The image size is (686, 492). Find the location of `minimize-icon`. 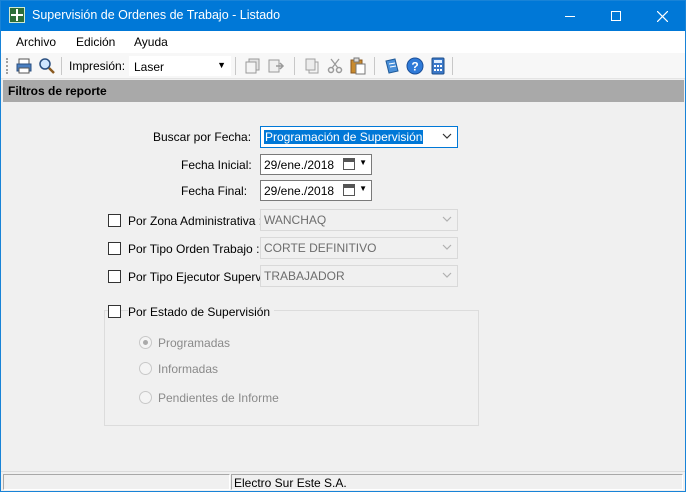

minimize-icon is located at coordinates (570, 16).